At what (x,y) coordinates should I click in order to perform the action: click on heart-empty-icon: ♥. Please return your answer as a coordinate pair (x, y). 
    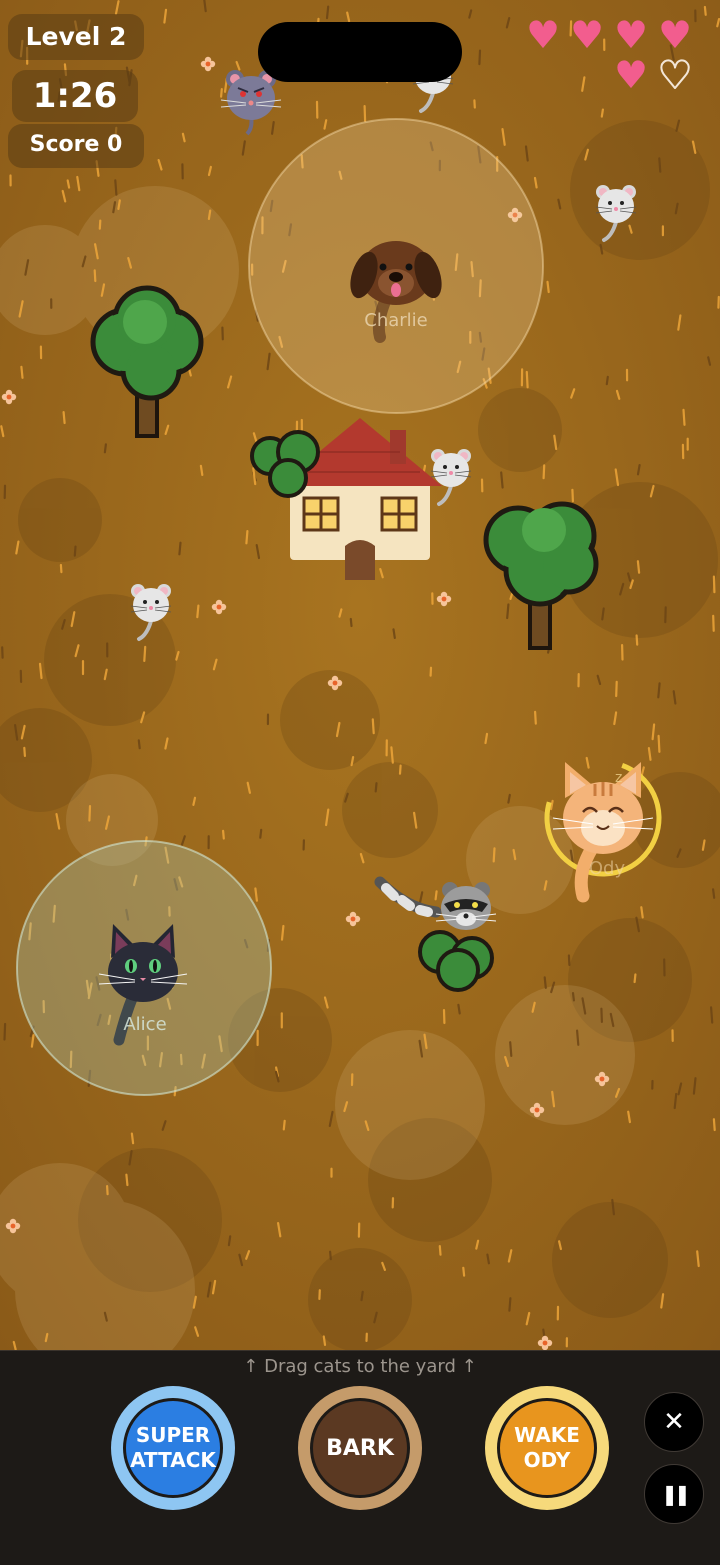
    Looking at the image, I should click on (675, 75).